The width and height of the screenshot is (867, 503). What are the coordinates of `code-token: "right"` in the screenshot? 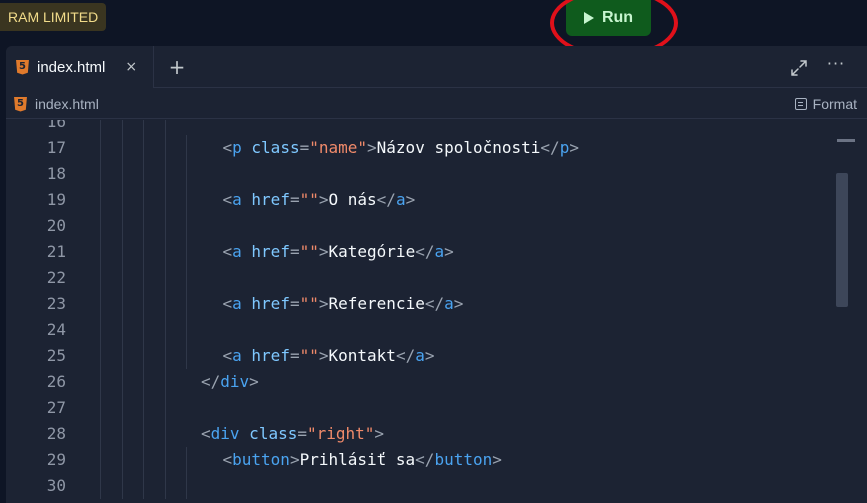 It's located at (340, 433).